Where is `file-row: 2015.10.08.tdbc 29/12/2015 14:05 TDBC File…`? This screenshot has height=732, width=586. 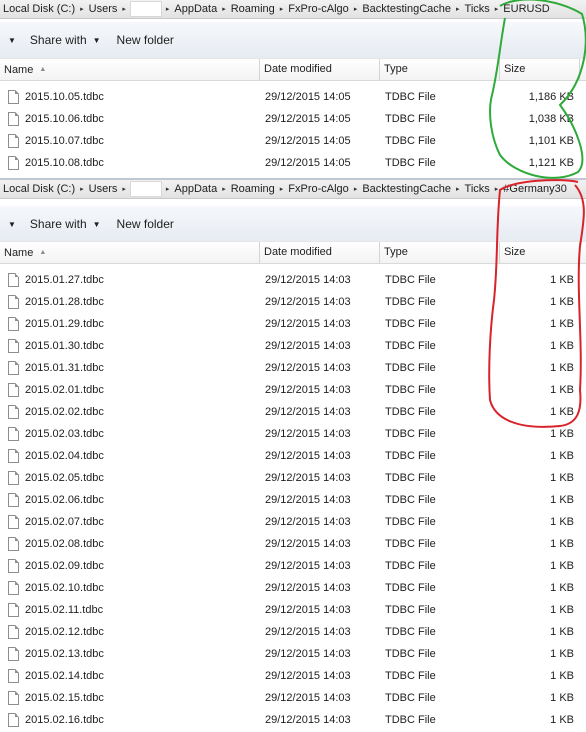 file-row: 2015.10.08.tdbc 29/12/2015 14:05 TDBC File… is located at coordinates (293, 163).